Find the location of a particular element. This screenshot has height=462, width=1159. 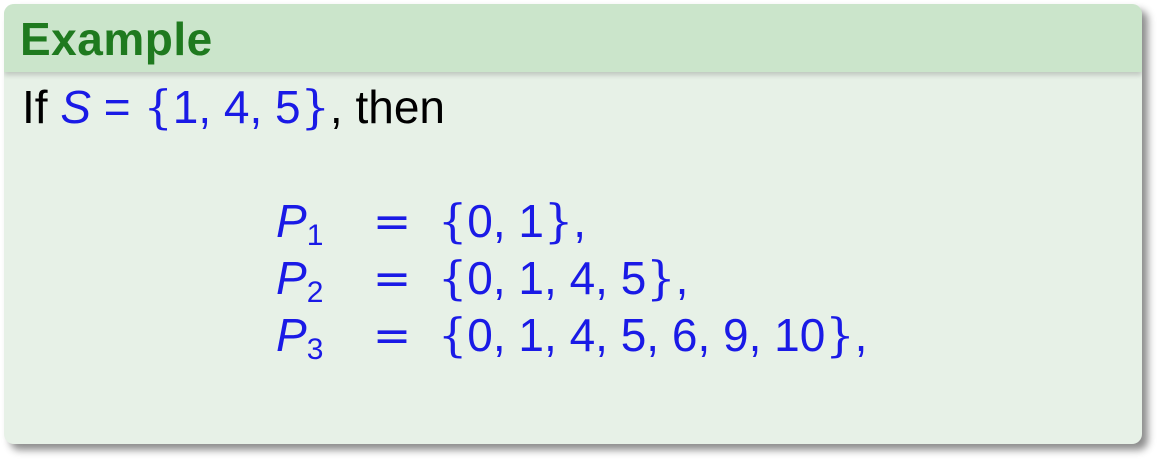

equation-row: P2 = {0, 1, 4, 5}, is located at coordinates (571, 280).